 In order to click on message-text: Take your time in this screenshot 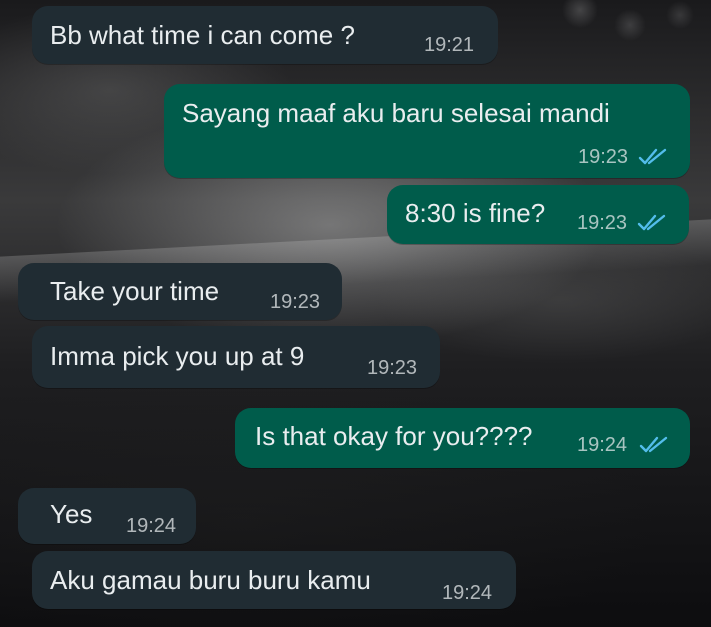, I will do `click(135, 291)`.